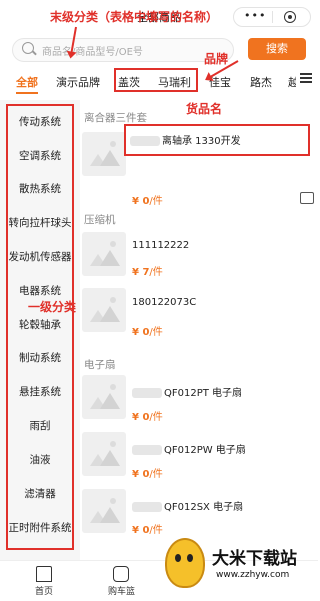  What do you see at coordinates (160, 245) in the screenshot?
I see `product-name: 111112222` at bounding box center [160, 245].